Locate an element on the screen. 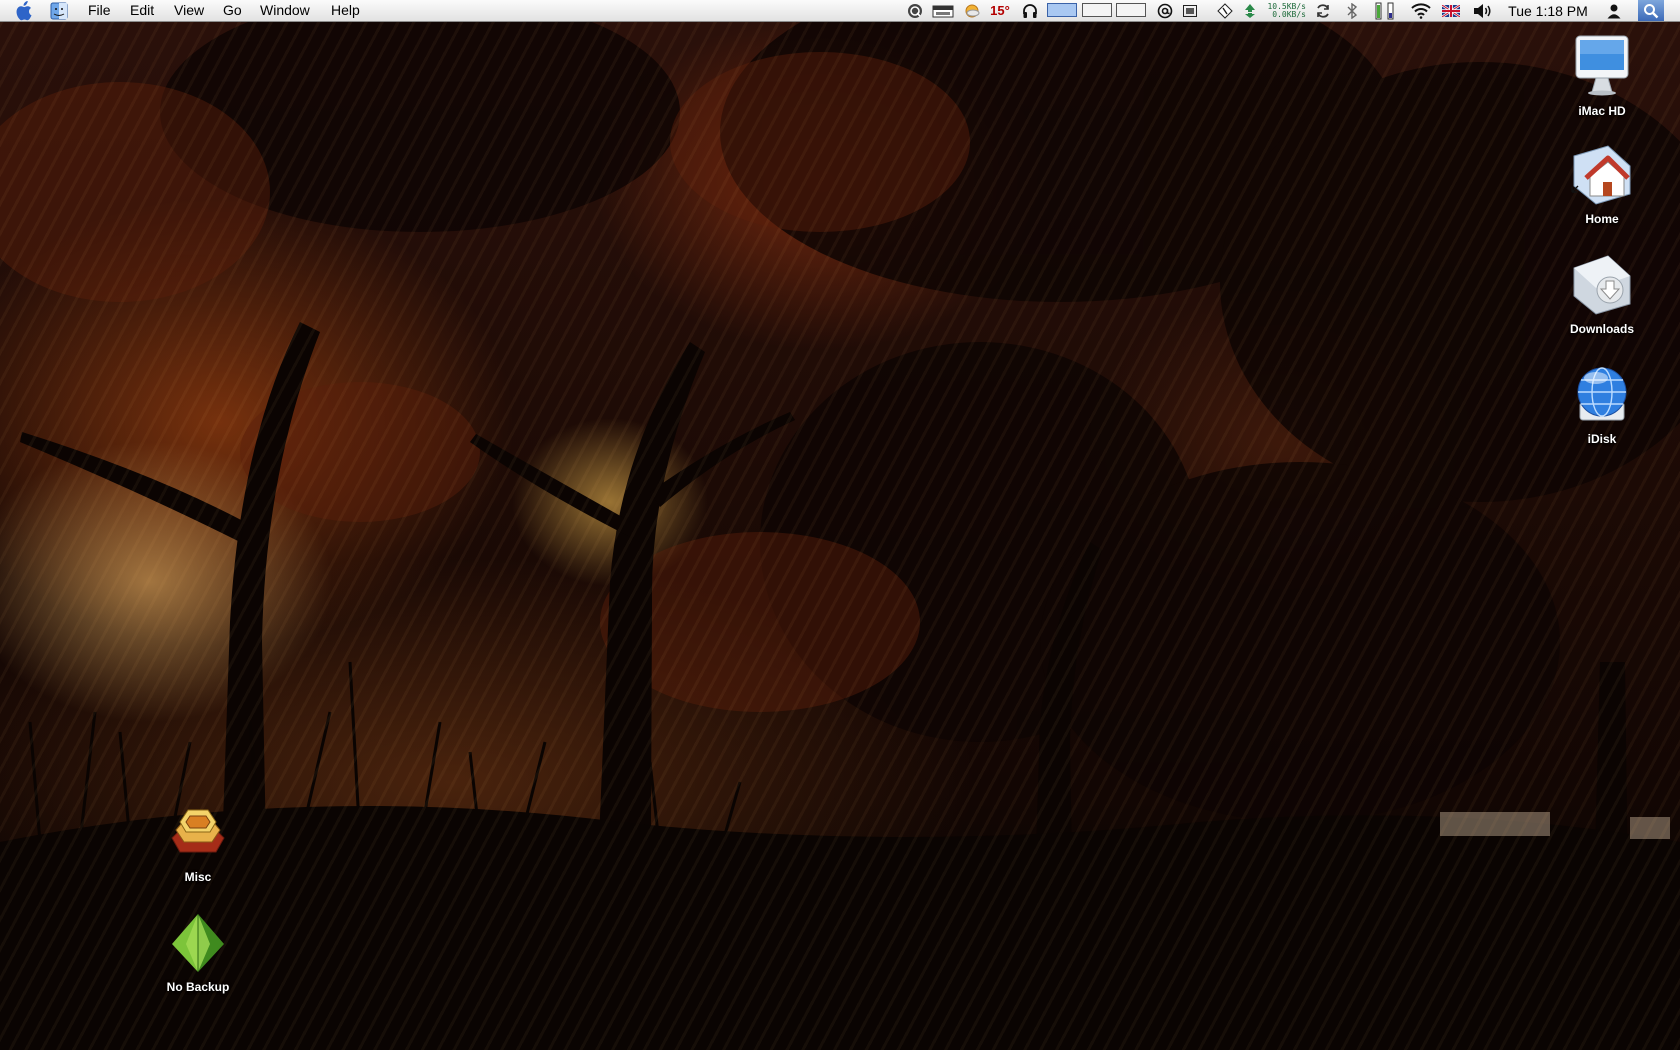 This screenshot has width=1680, height=1050. stacked-layers-icon is located at coordinates (198, 831).